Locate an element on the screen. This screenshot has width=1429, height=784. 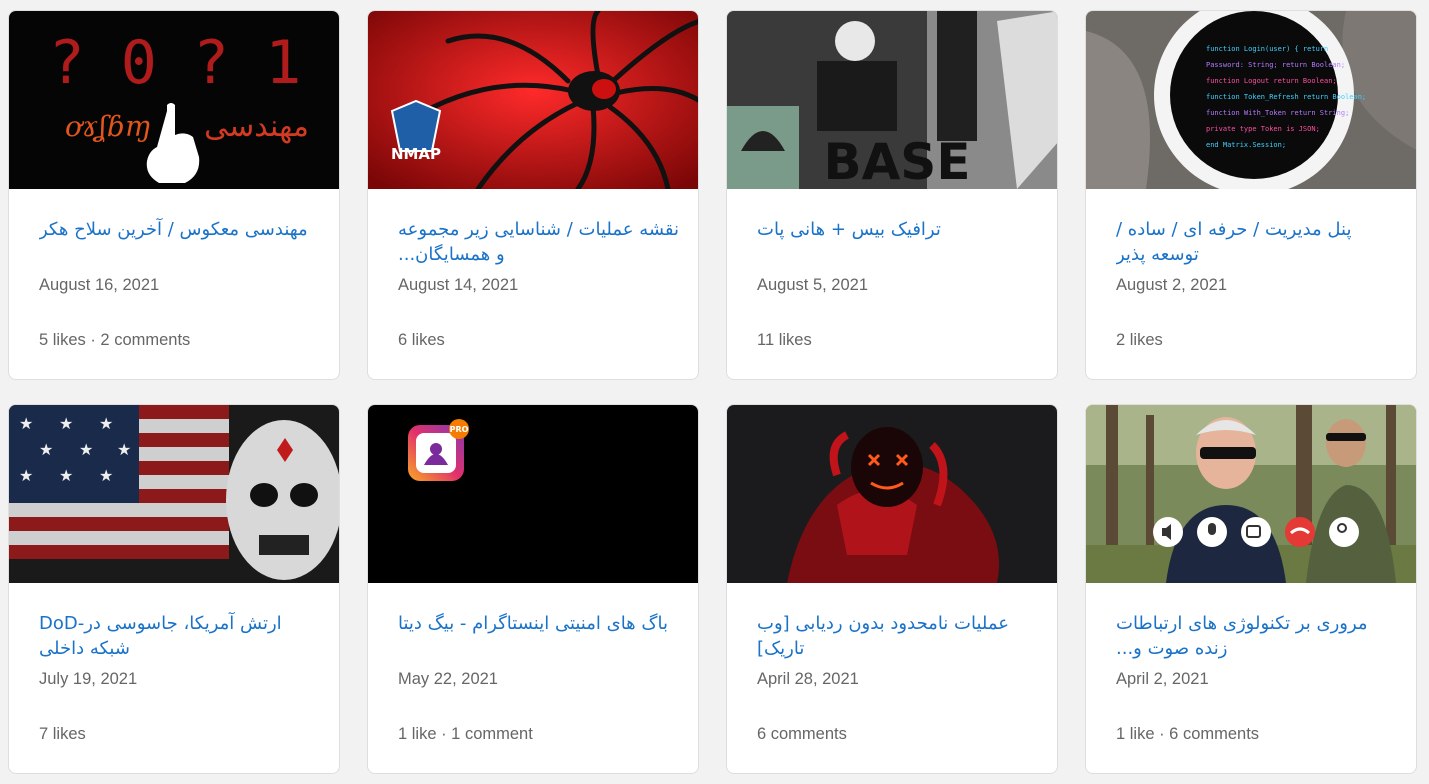
instagram-spy-image: PRO is located at coordinates (533, 494).